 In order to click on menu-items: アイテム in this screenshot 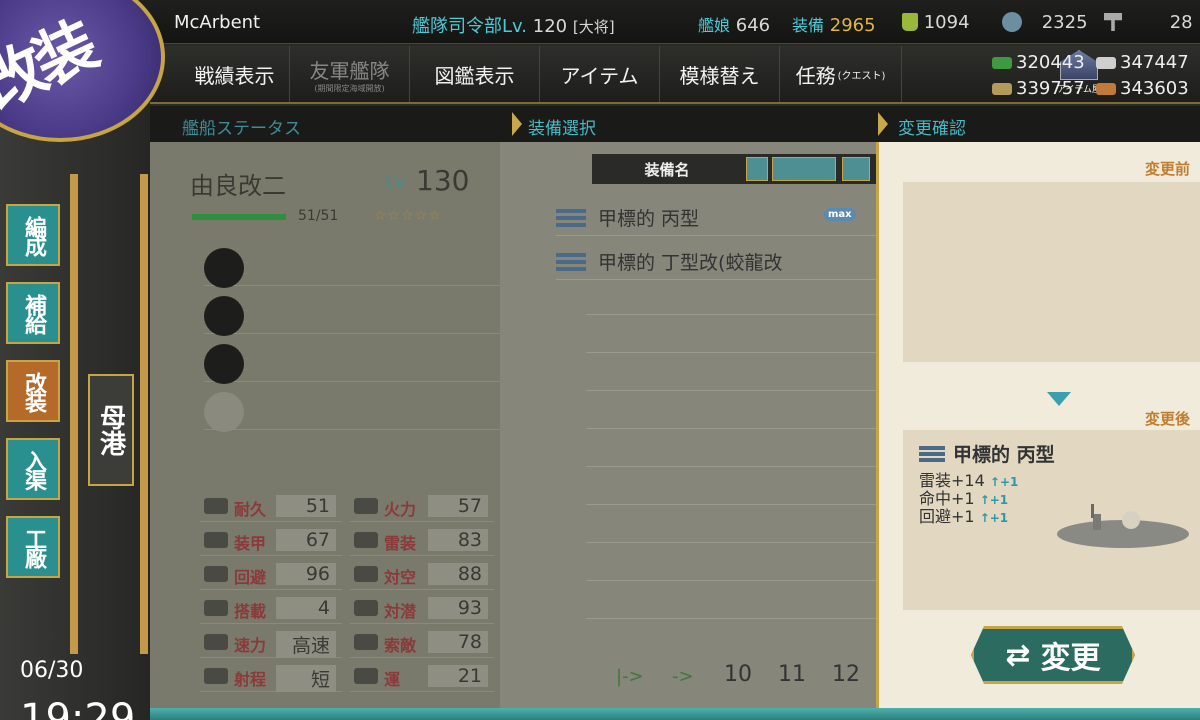, I will do `click(600, 74)`.